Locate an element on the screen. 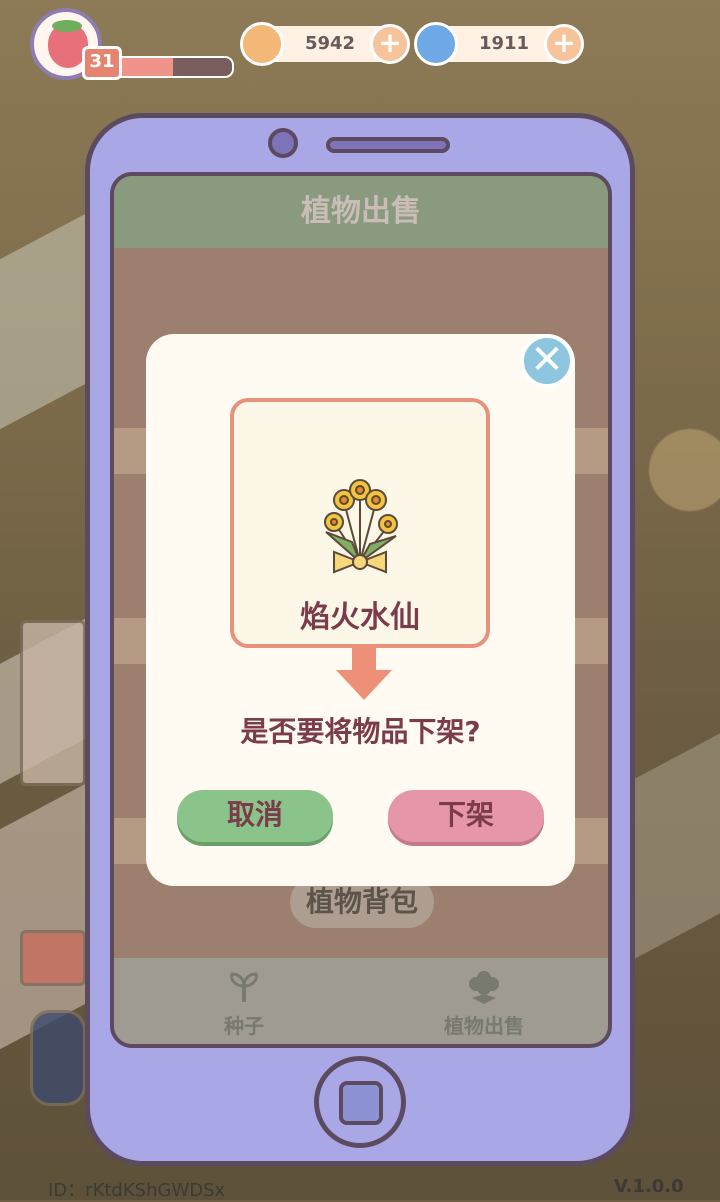  item-card: 焰火水仙 is located at coordinates (360, 523).